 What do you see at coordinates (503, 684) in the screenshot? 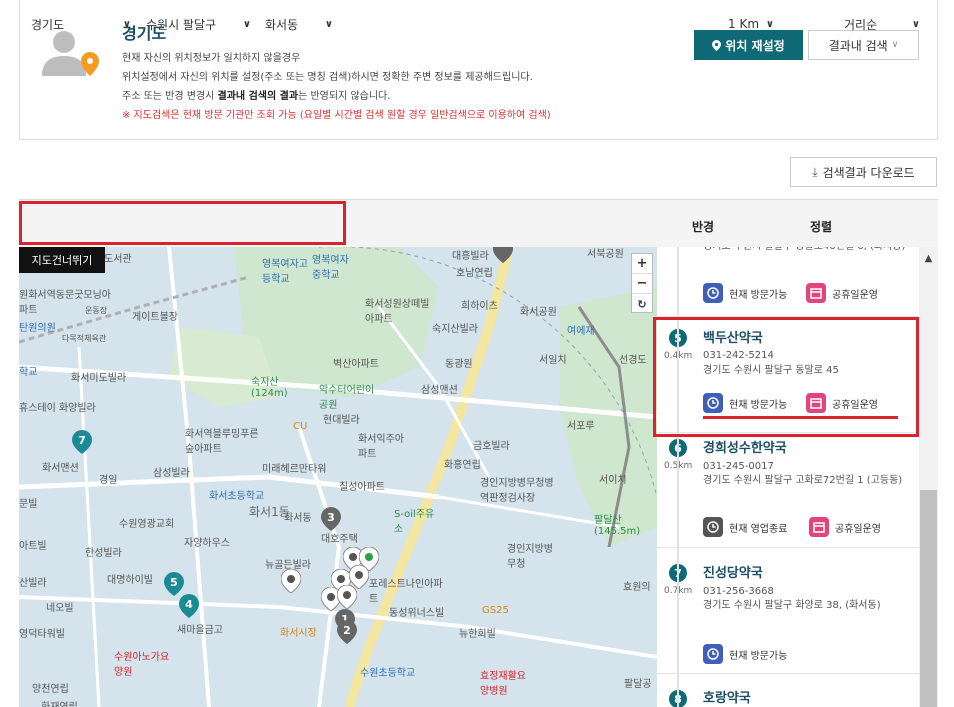
I see `map-label: 효정재활요양병원` at bounding box center [503, 684].